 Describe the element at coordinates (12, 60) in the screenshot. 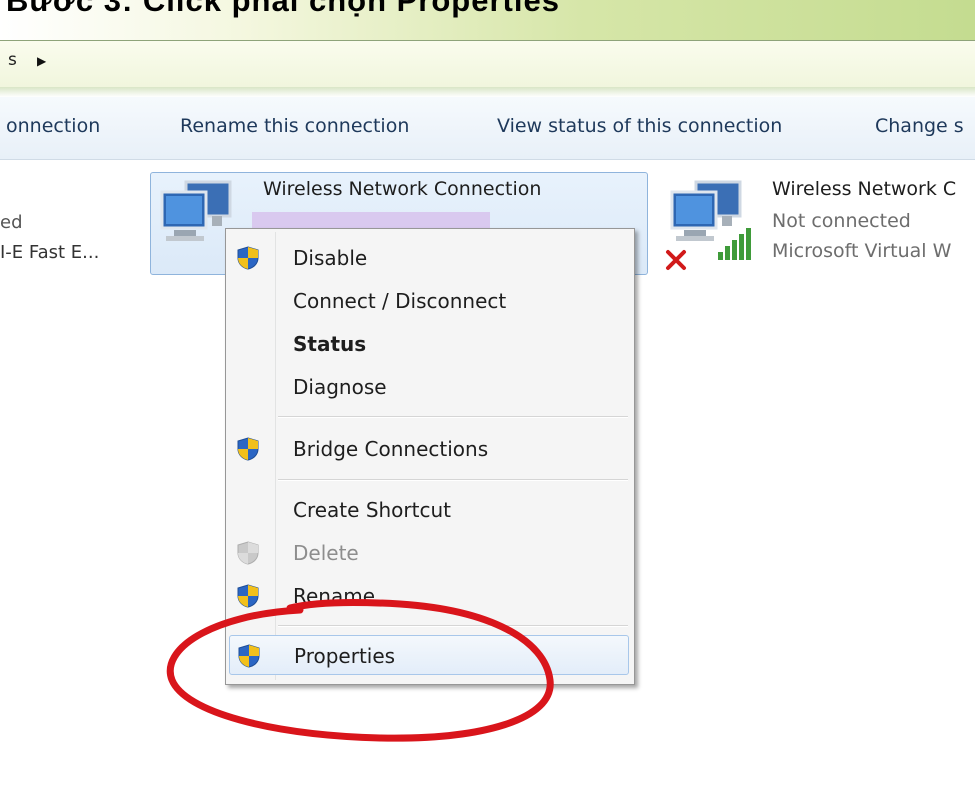

I see `breadcrumb: s` at that location.